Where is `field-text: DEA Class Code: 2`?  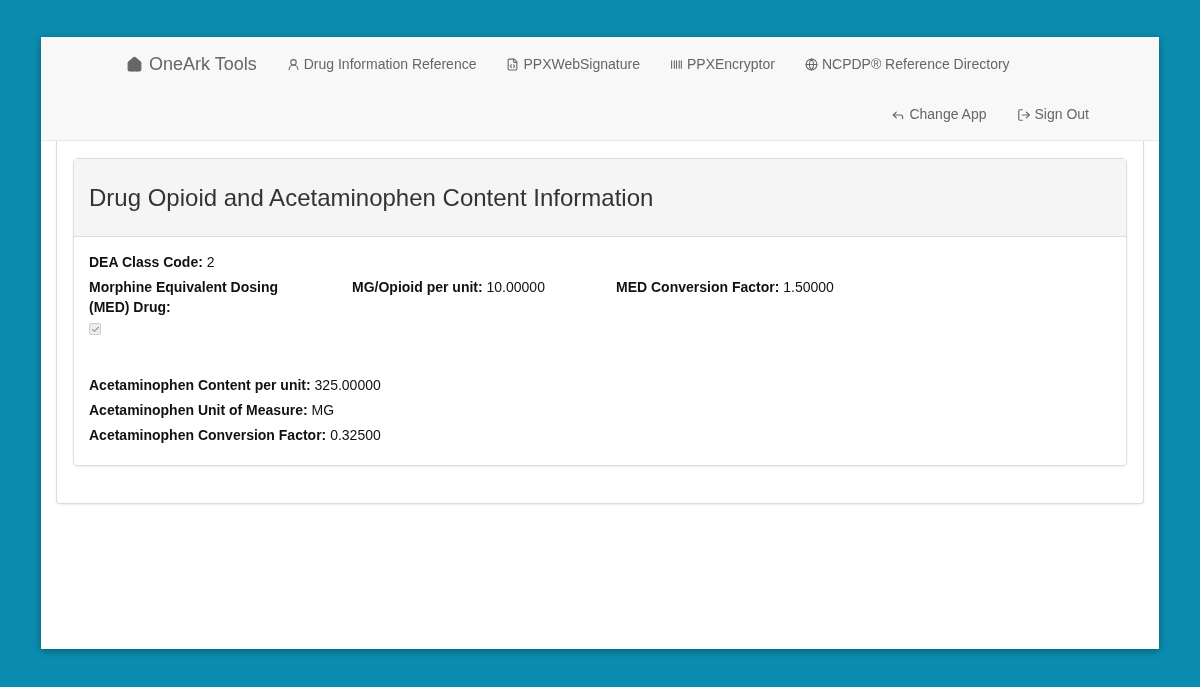 field-text: DEA Class Code: 2 is located at coordinates (152, 262).